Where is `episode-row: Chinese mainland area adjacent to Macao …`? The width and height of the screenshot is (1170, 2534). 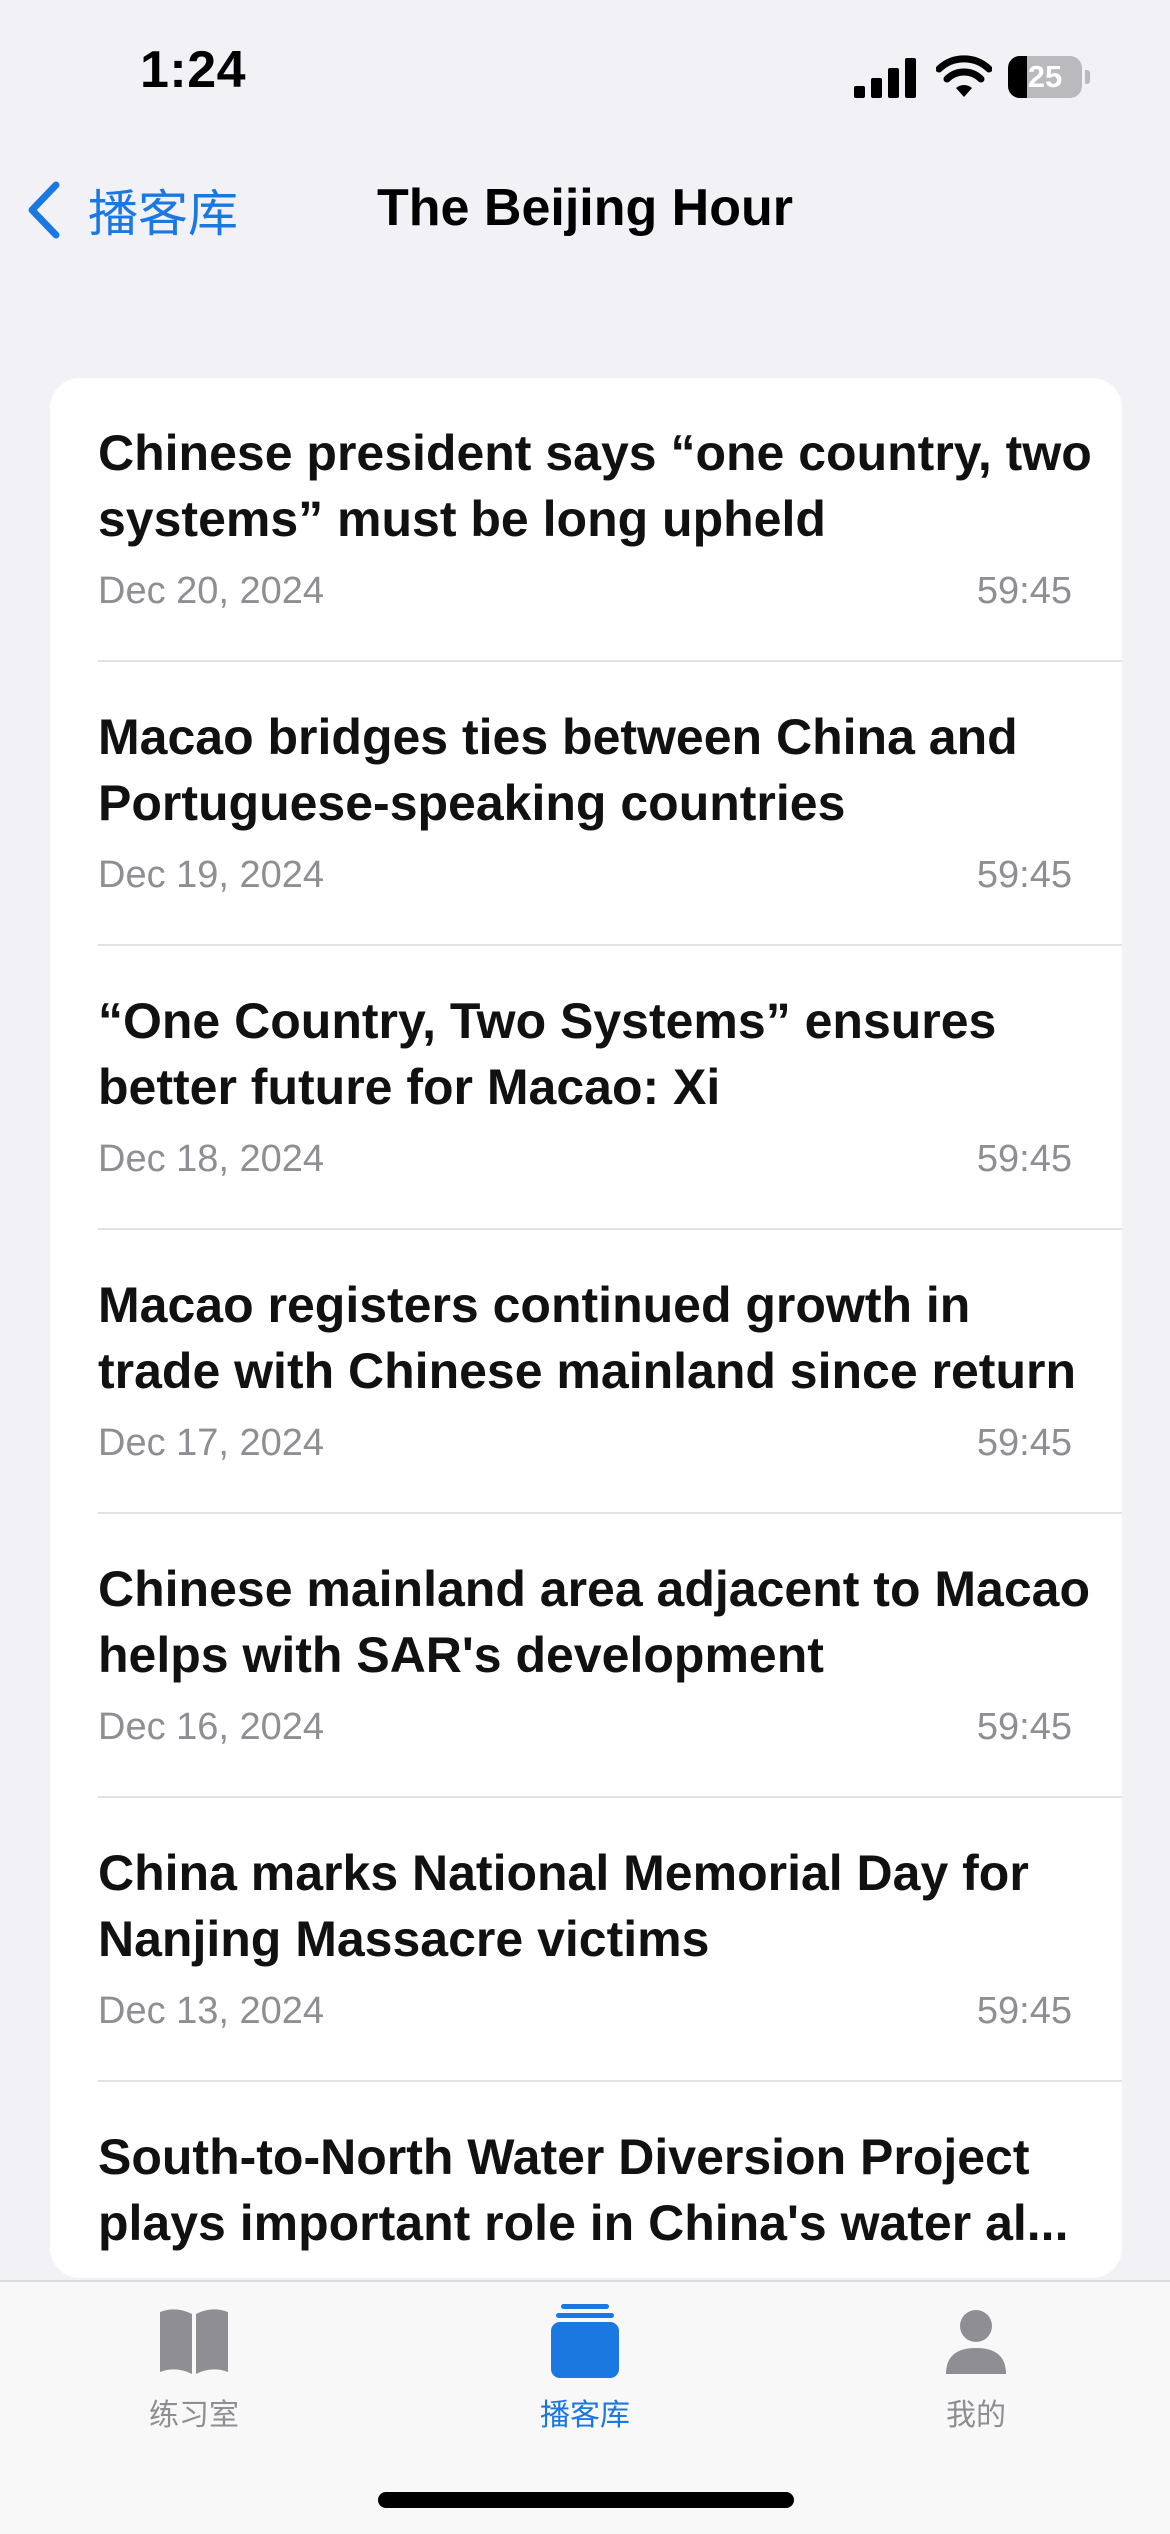 episode-row: Chinese mainland area adjacent to Macao … is located at coordinates (586, 1656).